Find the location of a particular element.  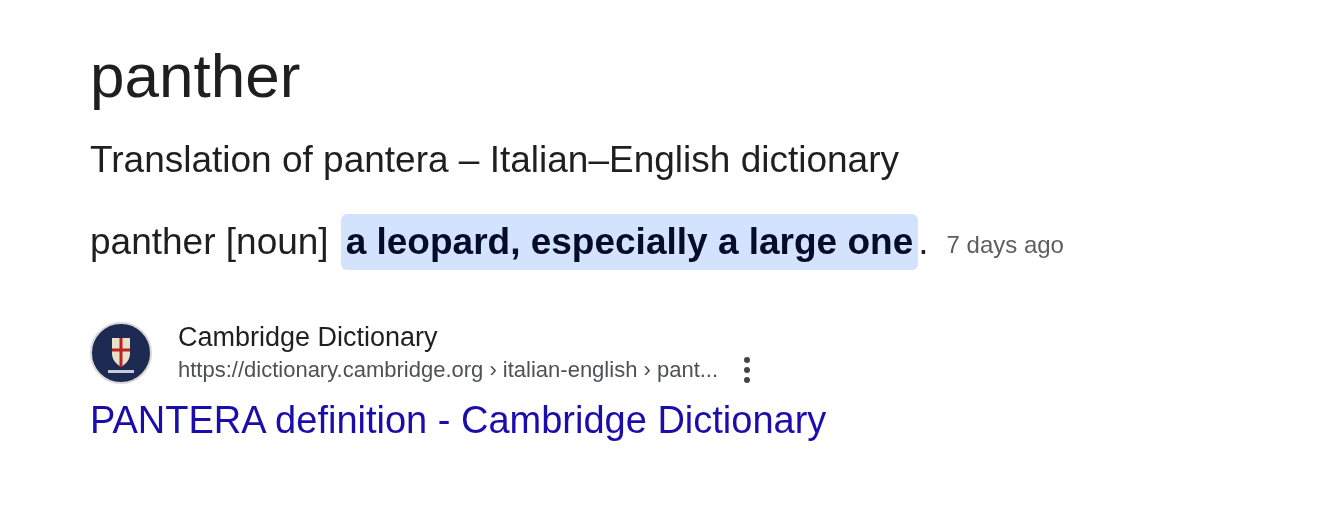

snippet-source-line: Translation of pantera – Italian–English dictionary is located at coordinates (494, 160).